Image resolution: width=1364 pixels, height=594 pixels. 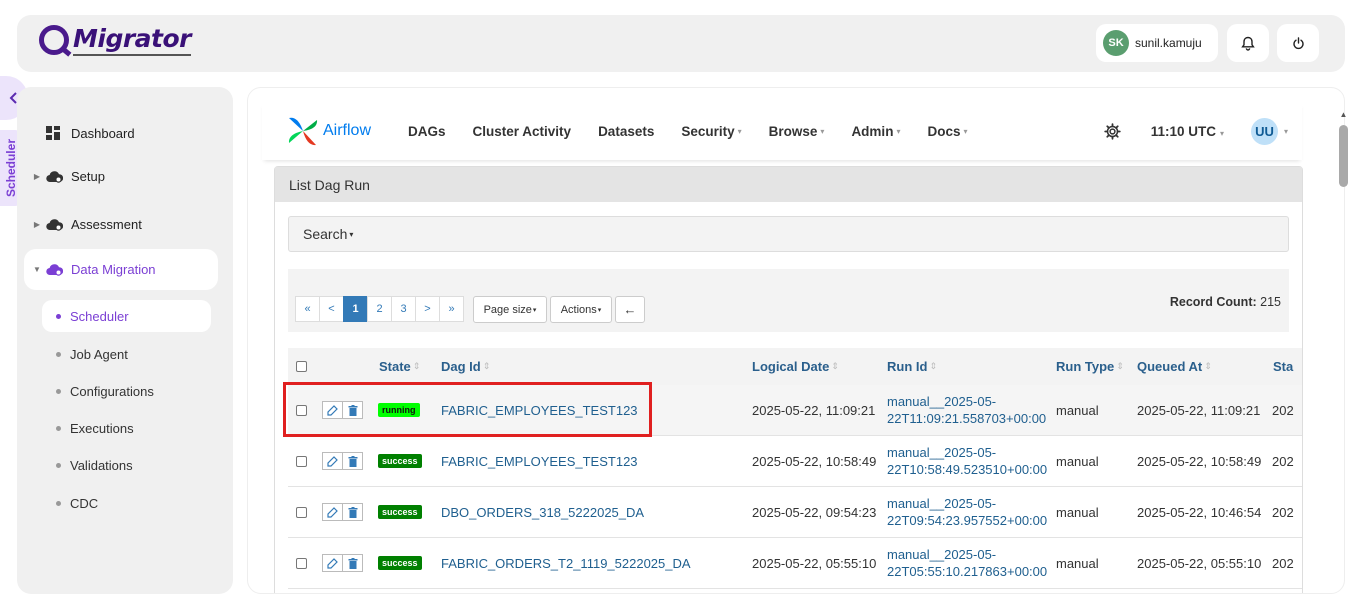 I want to click on sidebar-subitem-validations: Validations, so click(x=126, y=465).